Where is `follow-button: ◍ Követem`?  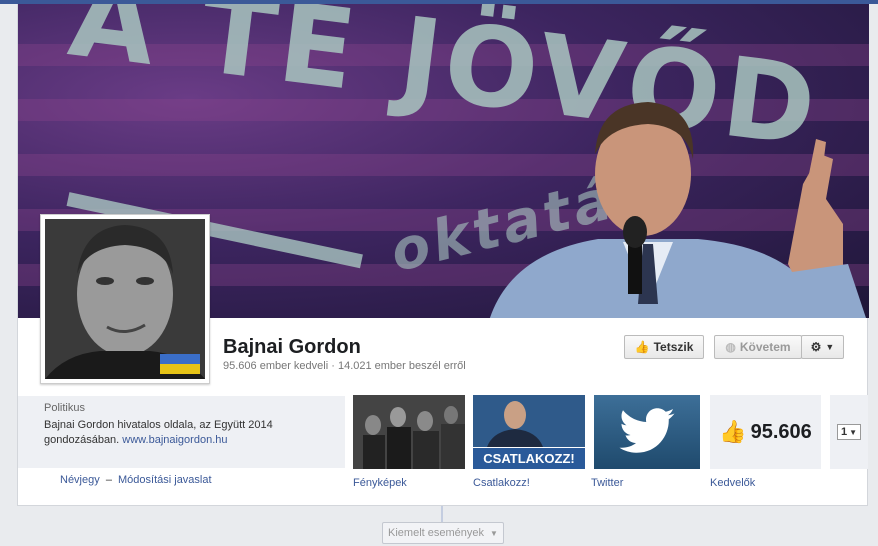
follow-button: ◍ Követem is located at coordinates (758, 347).